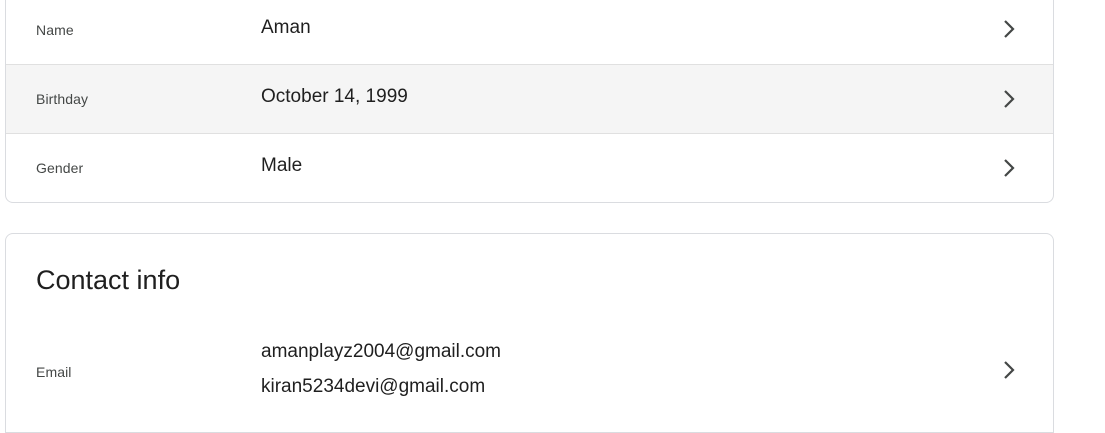  Describe the element at coordinates (282, 165) in the screenshot. I see `gender-value: Male` at that location.